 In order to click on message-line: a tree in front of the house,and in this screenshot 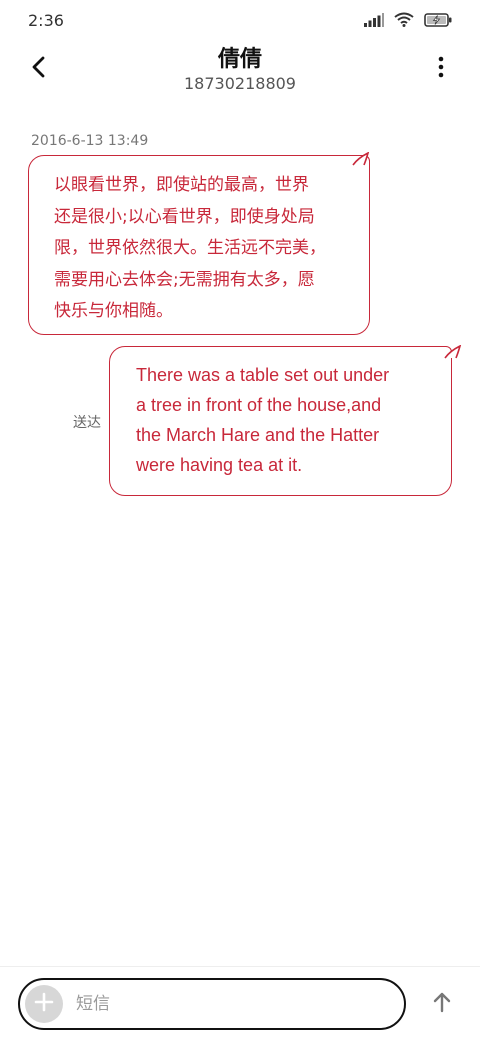, I will do `click(259, 405)`.